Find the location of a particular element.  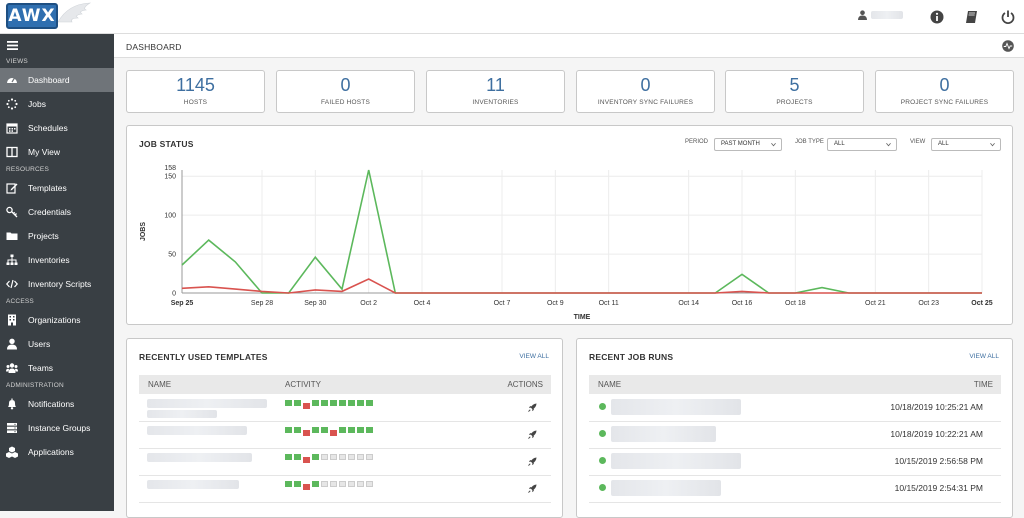

activity-stream-icon is located at coordinates (1008, 46).